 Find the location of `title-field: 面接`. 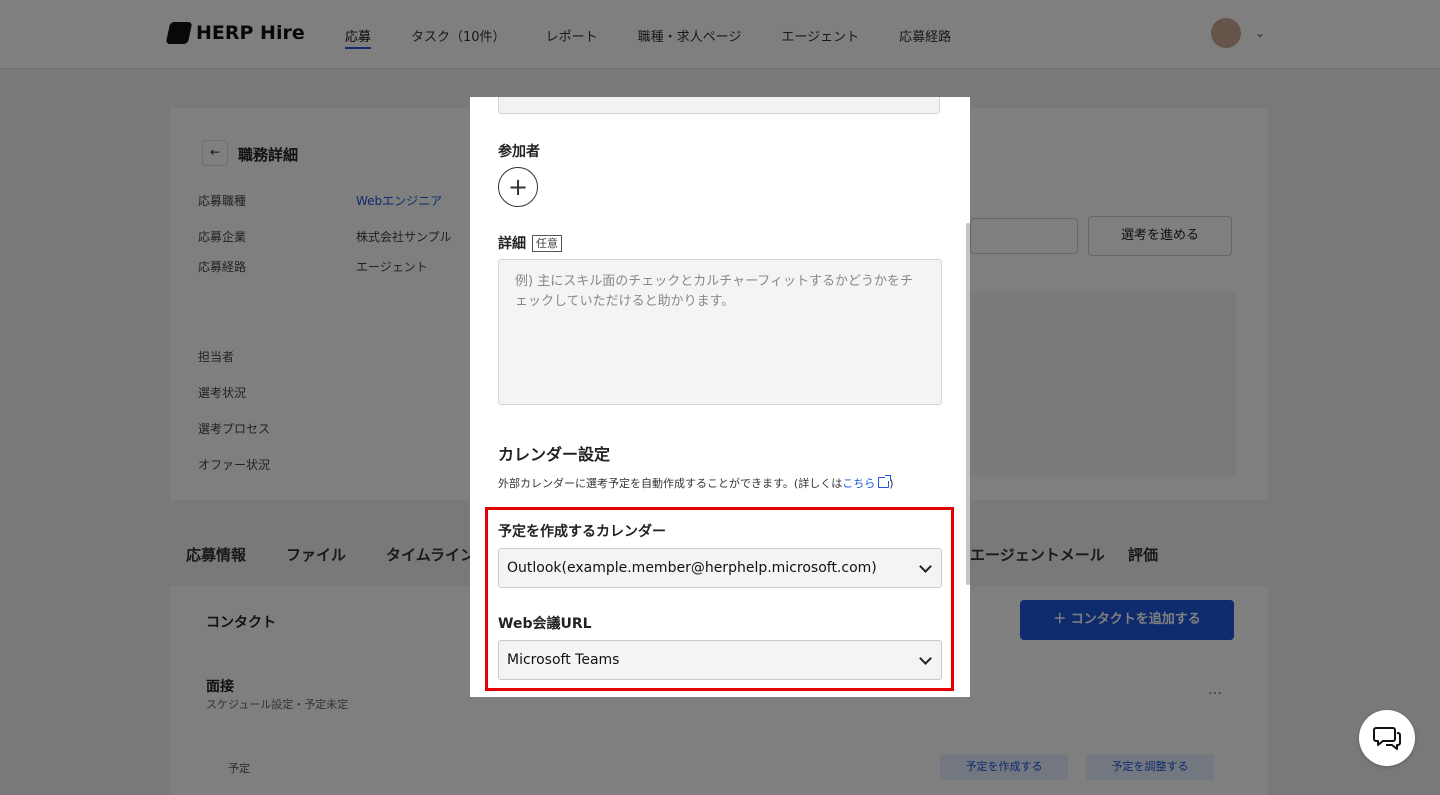

title-field: 面接 is located at coordinates (719, 105).